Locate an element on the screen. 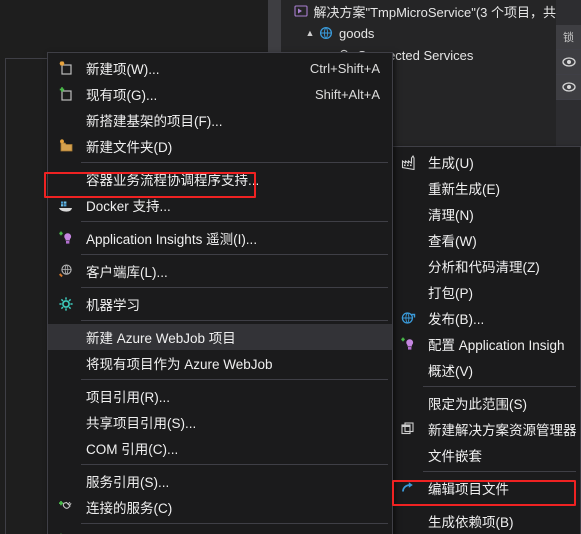 The image size is (581, 534). menu-item: 编辑项目文件 is located at coordinates (485, 488).